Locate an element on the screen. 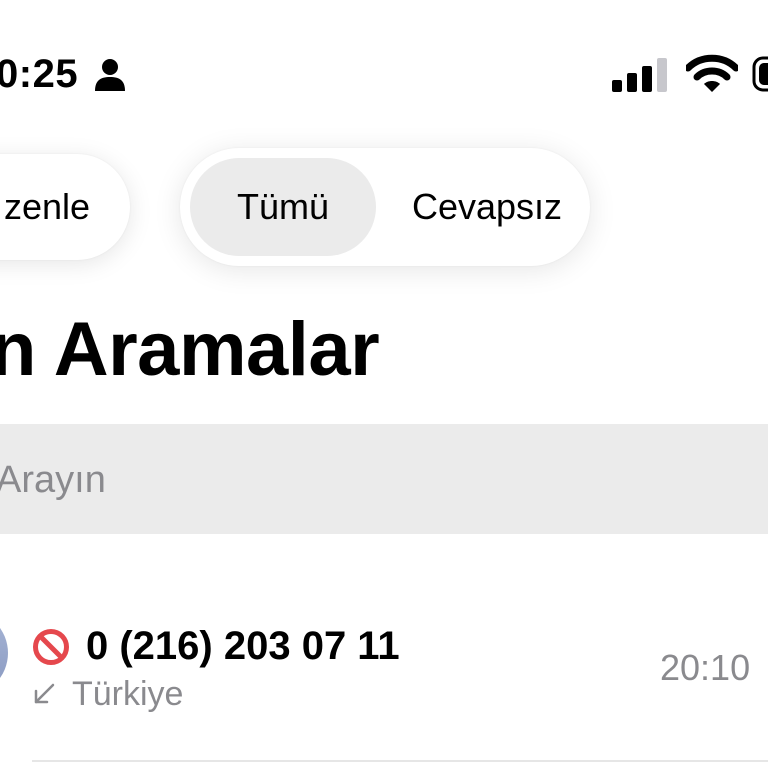  blocked-icon is located at coordinates (51, 647).